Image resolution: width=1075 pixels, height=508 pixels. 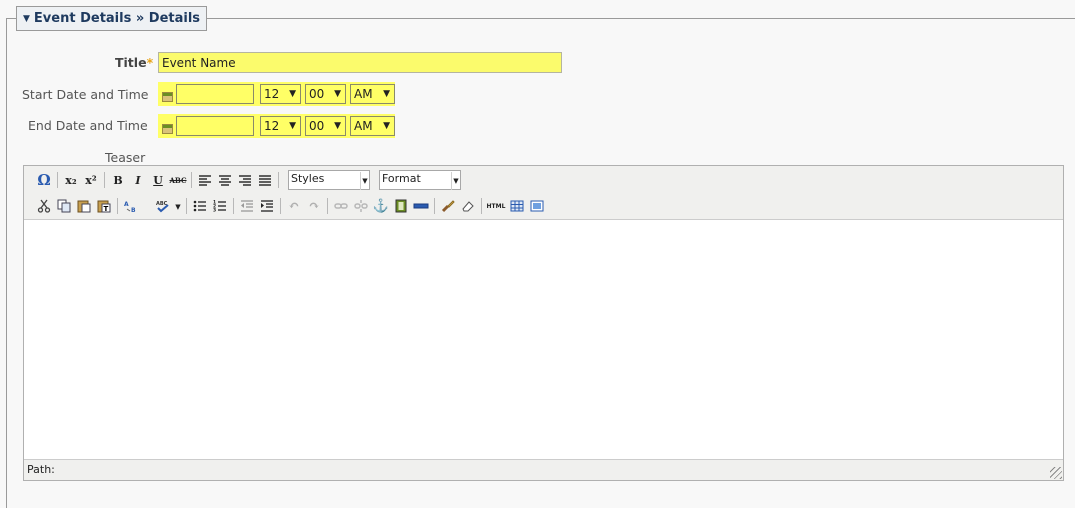 What do you see at coordinates (134, 62) in the screenshot?
I see `title-label: Title*` at bounding box center [134, 62].